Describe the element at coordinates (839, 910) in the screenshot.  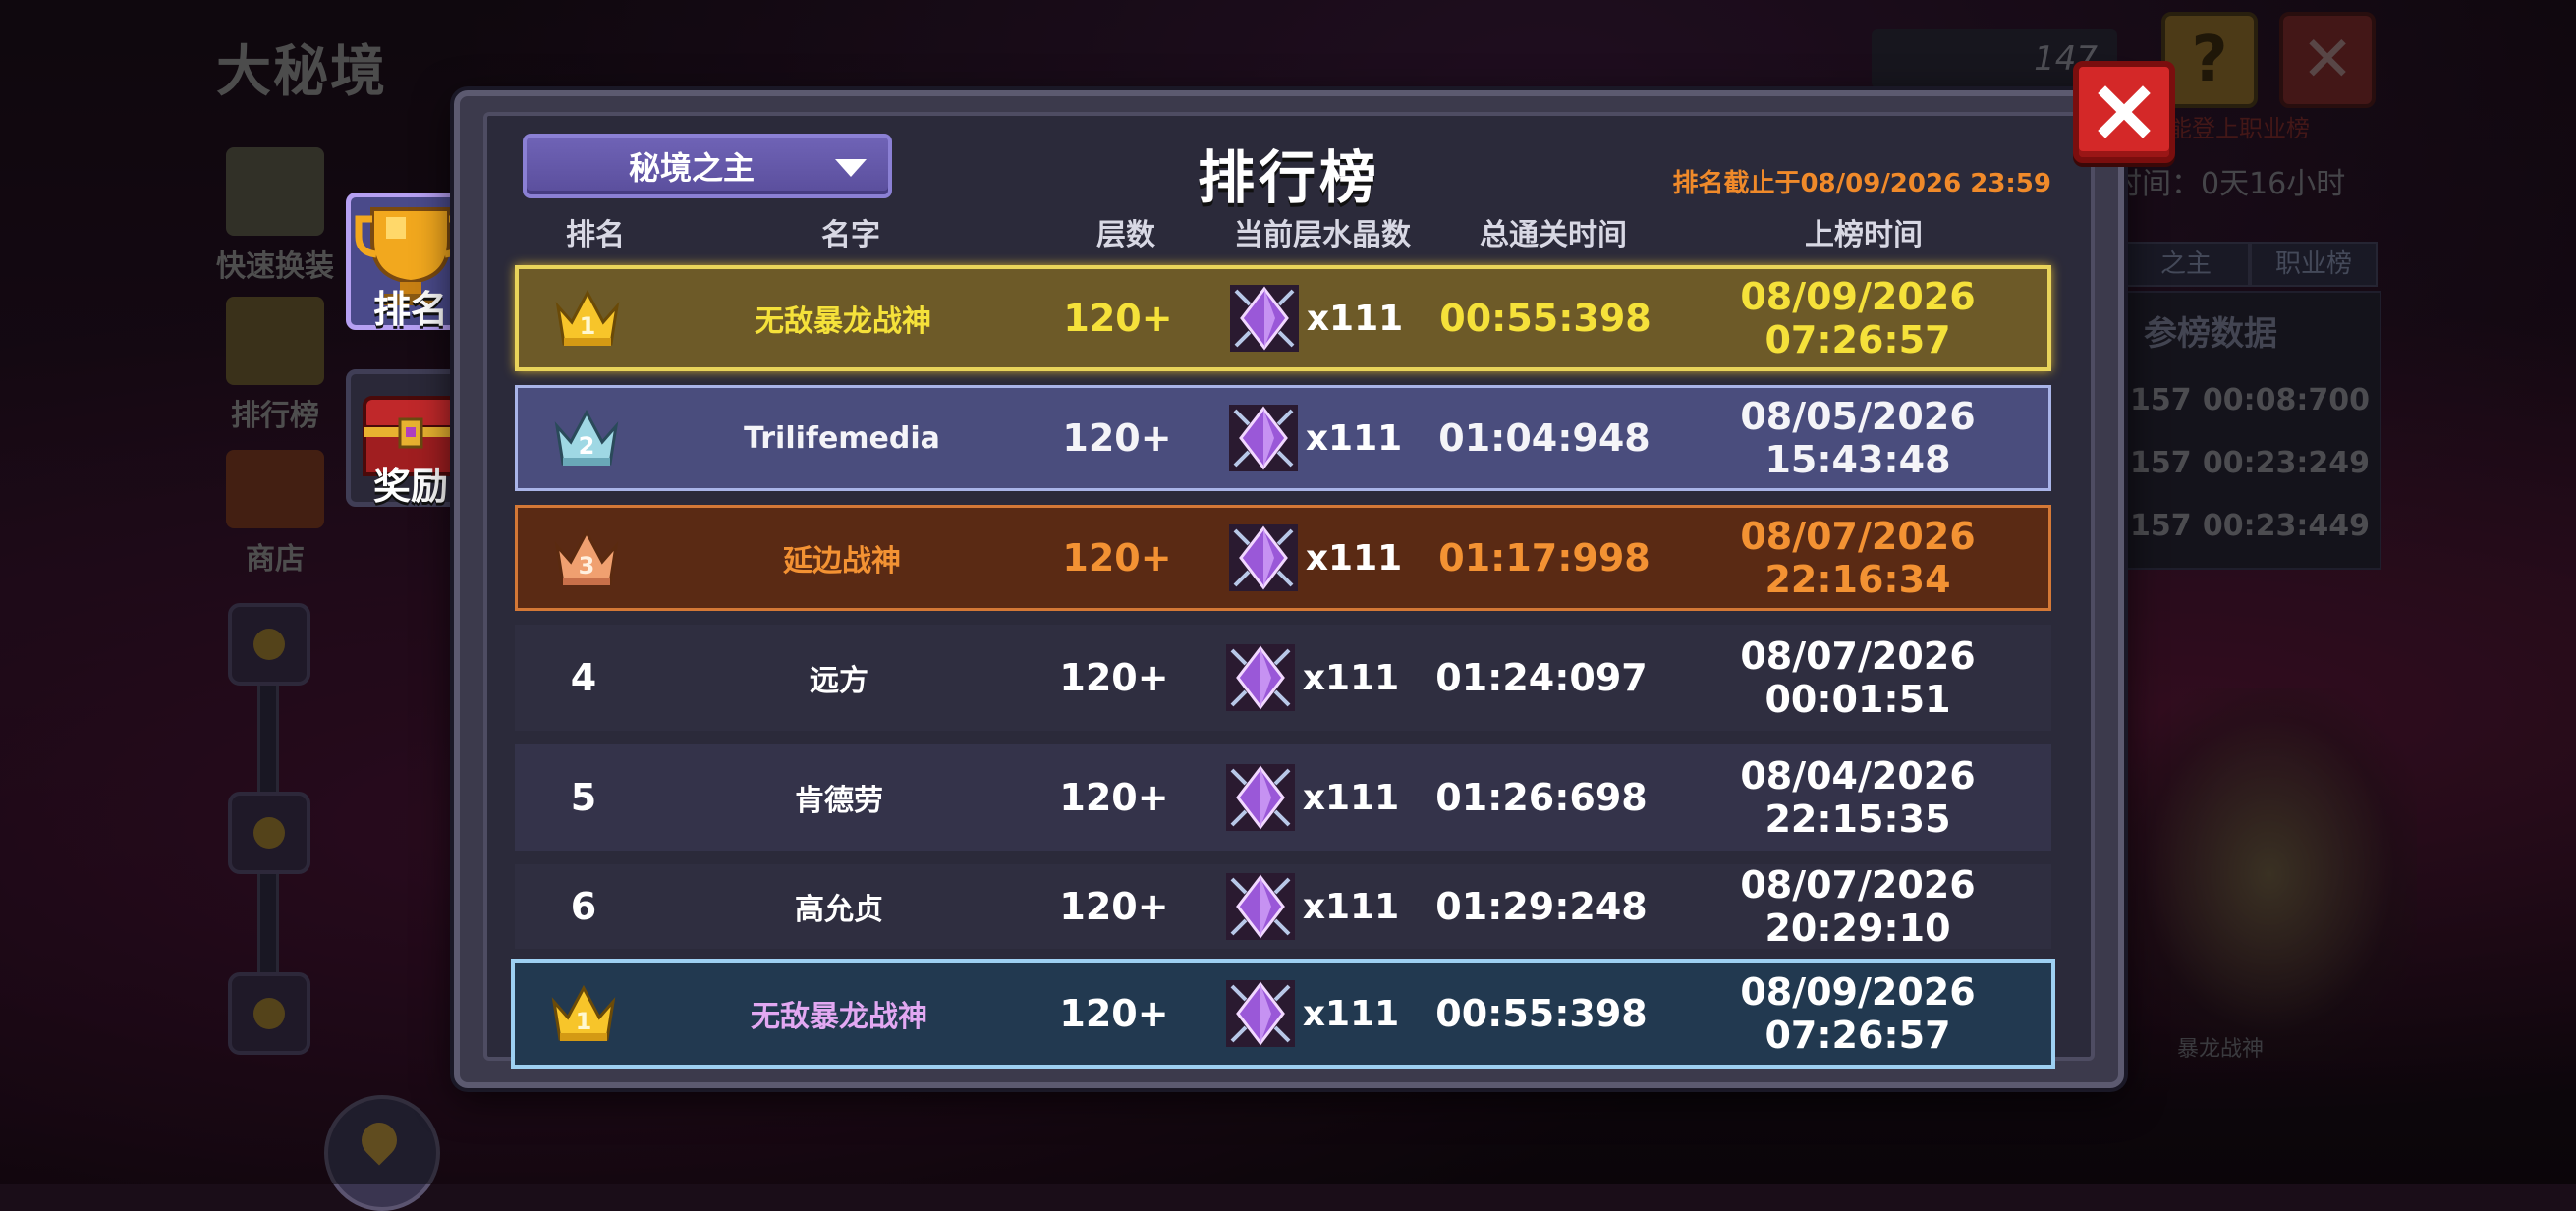
I see `player-name: 高允贞` at that location.